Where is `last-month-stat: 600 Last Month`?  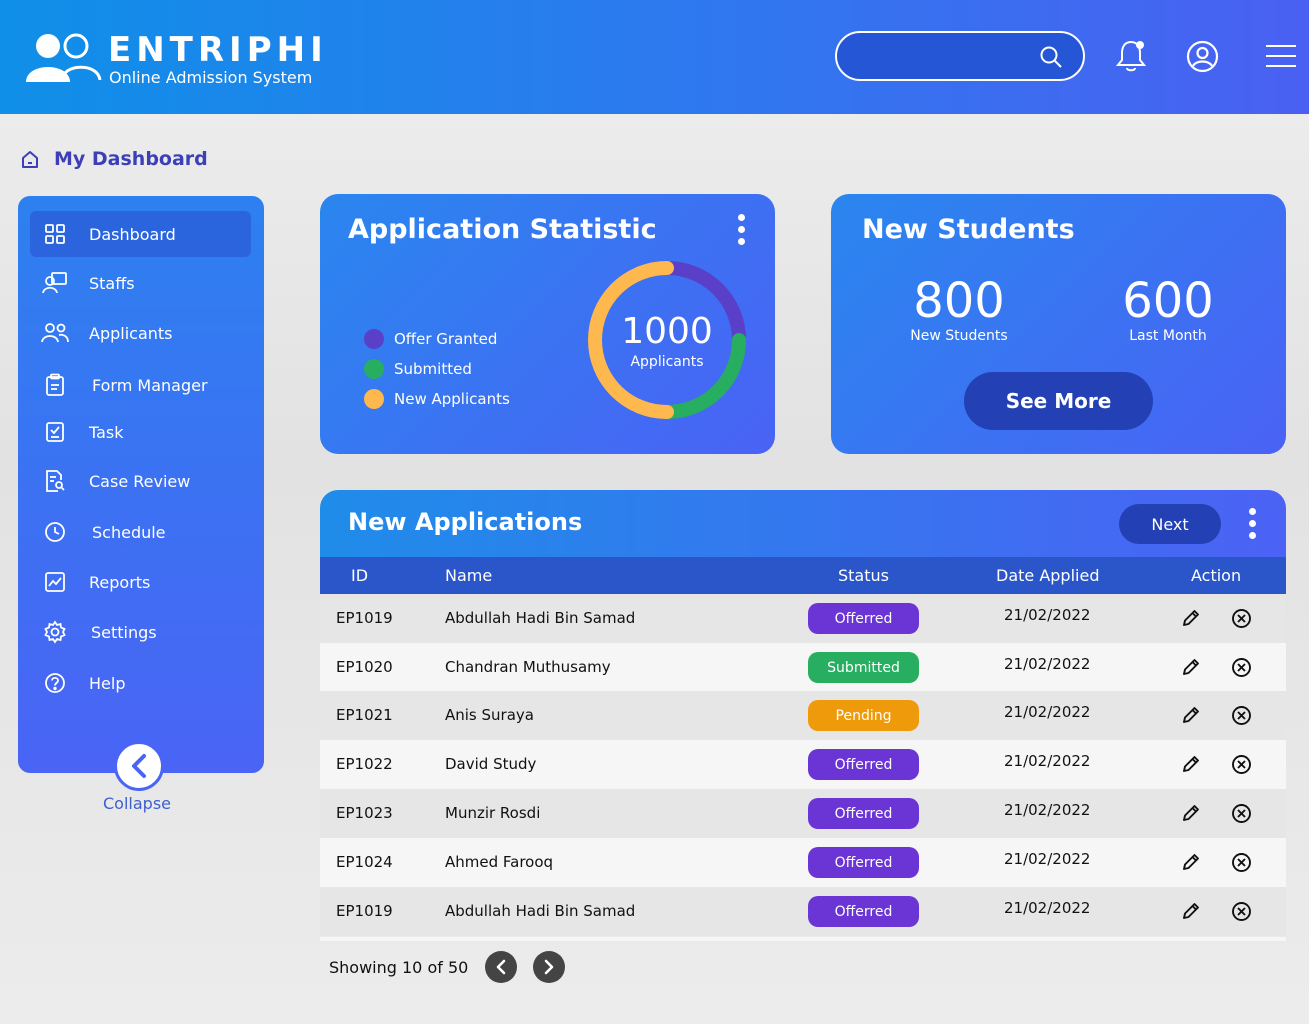 last-month-stat: 600 Last Month is located at coordinates (1168, 309).